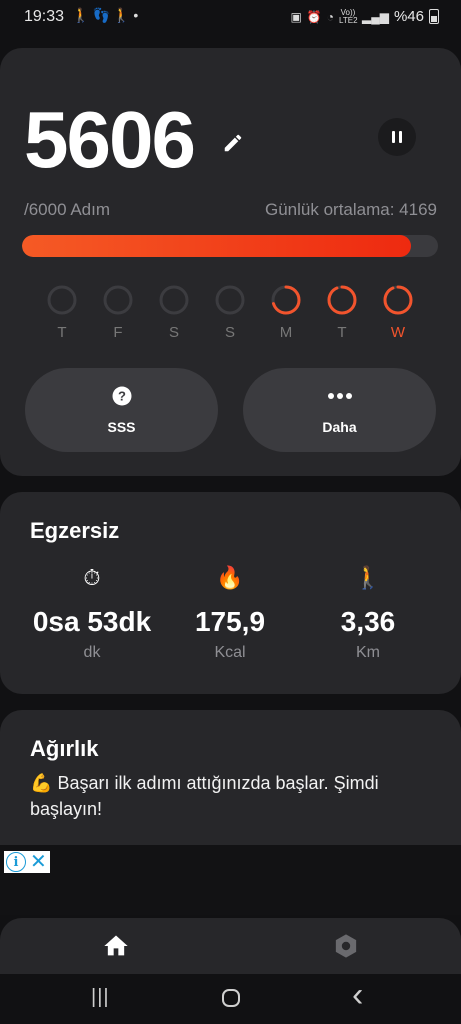  I want to click on status-notification-icons: 🚶👣🚶•, so click(106, 15).